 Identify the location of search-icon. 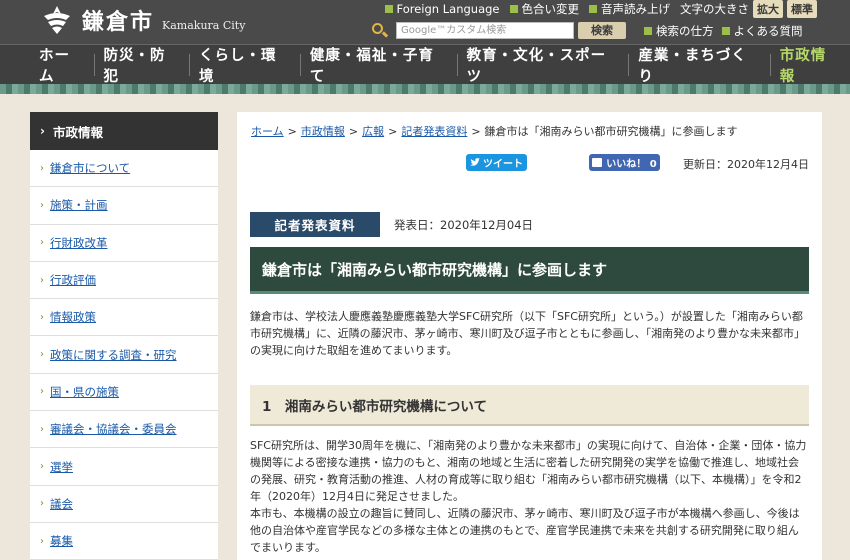
(380, 30).